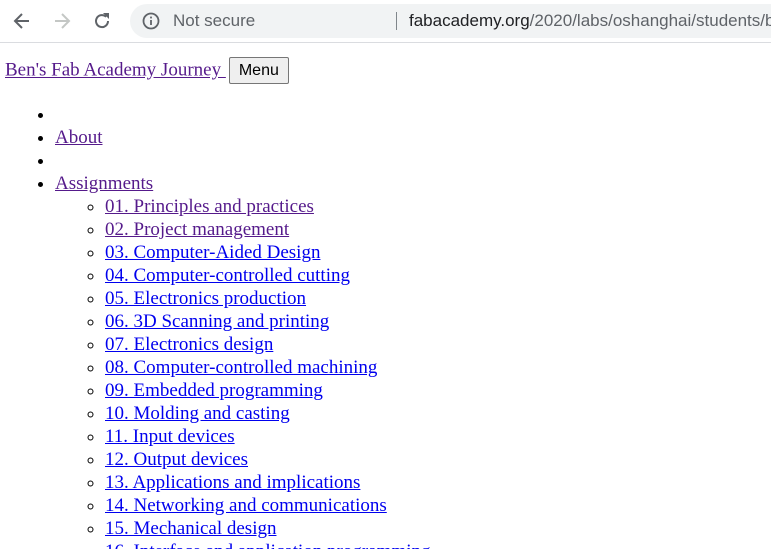 This screenshot has height=549, width=771. What do you see at coordinates (197, 413) in the screenshot?
I see `assignment-link: 10. Molding and casting` at bounding box center [197, 413].